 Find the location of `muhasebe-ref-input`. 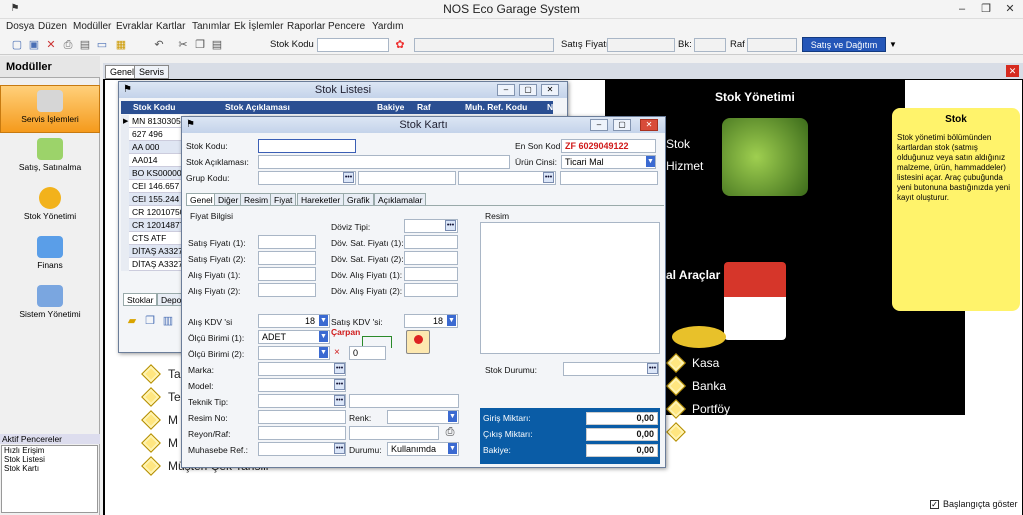

muhasebe-ref-input is located at coordinates (302, 449).